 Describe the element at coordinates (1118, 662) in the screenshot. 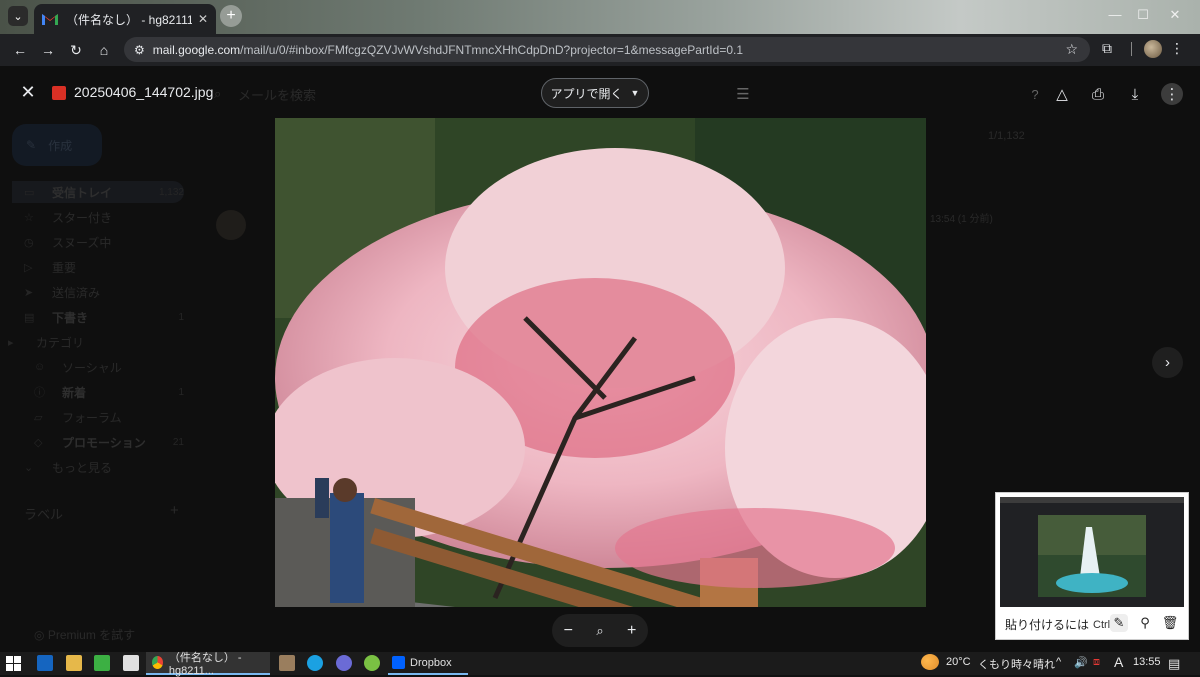

I see `ime-indicator: A` at that location.